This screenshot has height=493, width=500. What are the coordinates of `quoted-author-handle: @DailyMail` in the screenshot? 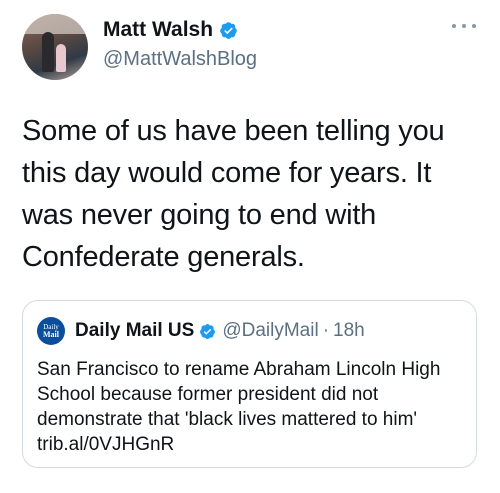 It's located at (270, 331).